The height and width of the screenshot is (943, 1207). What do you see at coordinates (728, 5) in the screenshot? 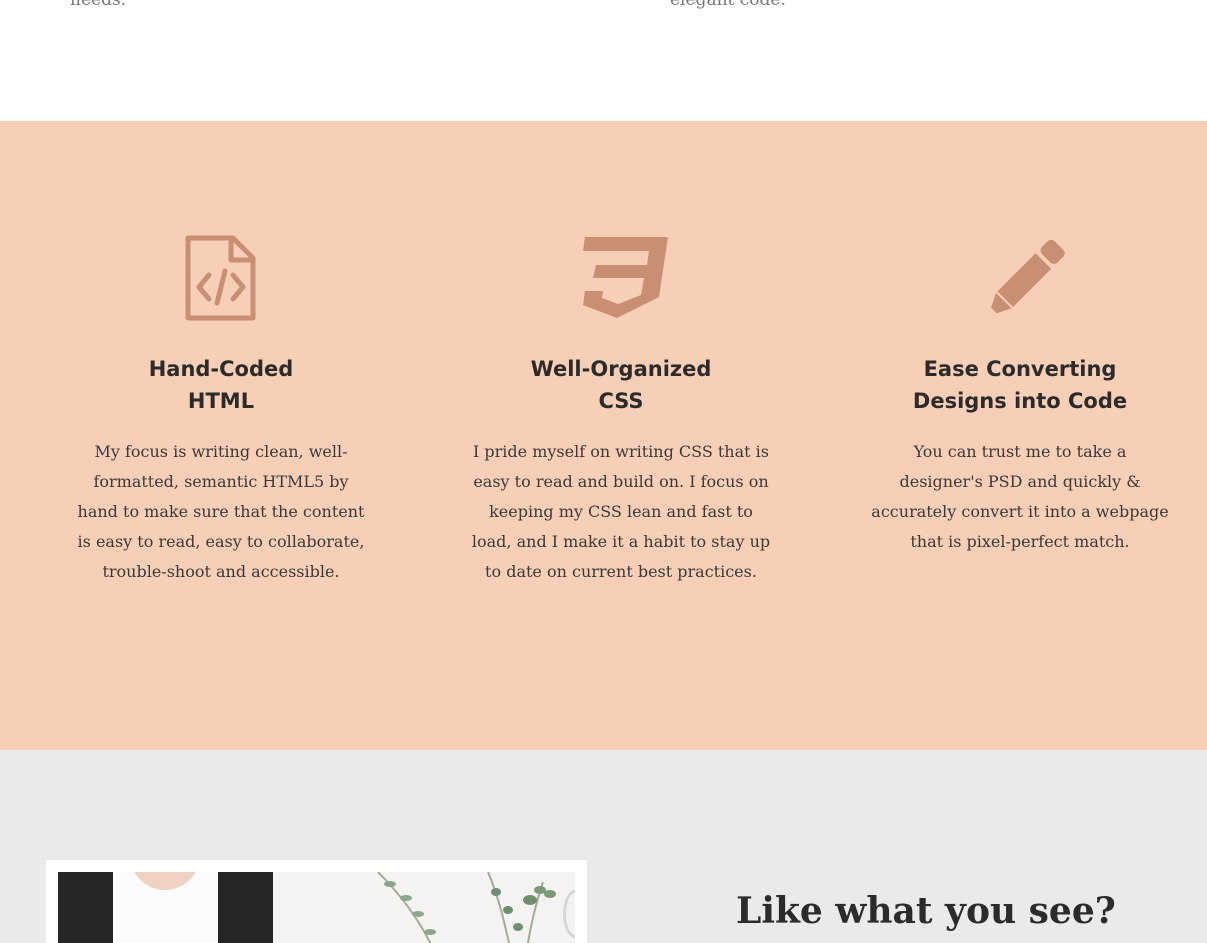
I see `previous-text-right: elegant code.` at bounding box center [728, 5].